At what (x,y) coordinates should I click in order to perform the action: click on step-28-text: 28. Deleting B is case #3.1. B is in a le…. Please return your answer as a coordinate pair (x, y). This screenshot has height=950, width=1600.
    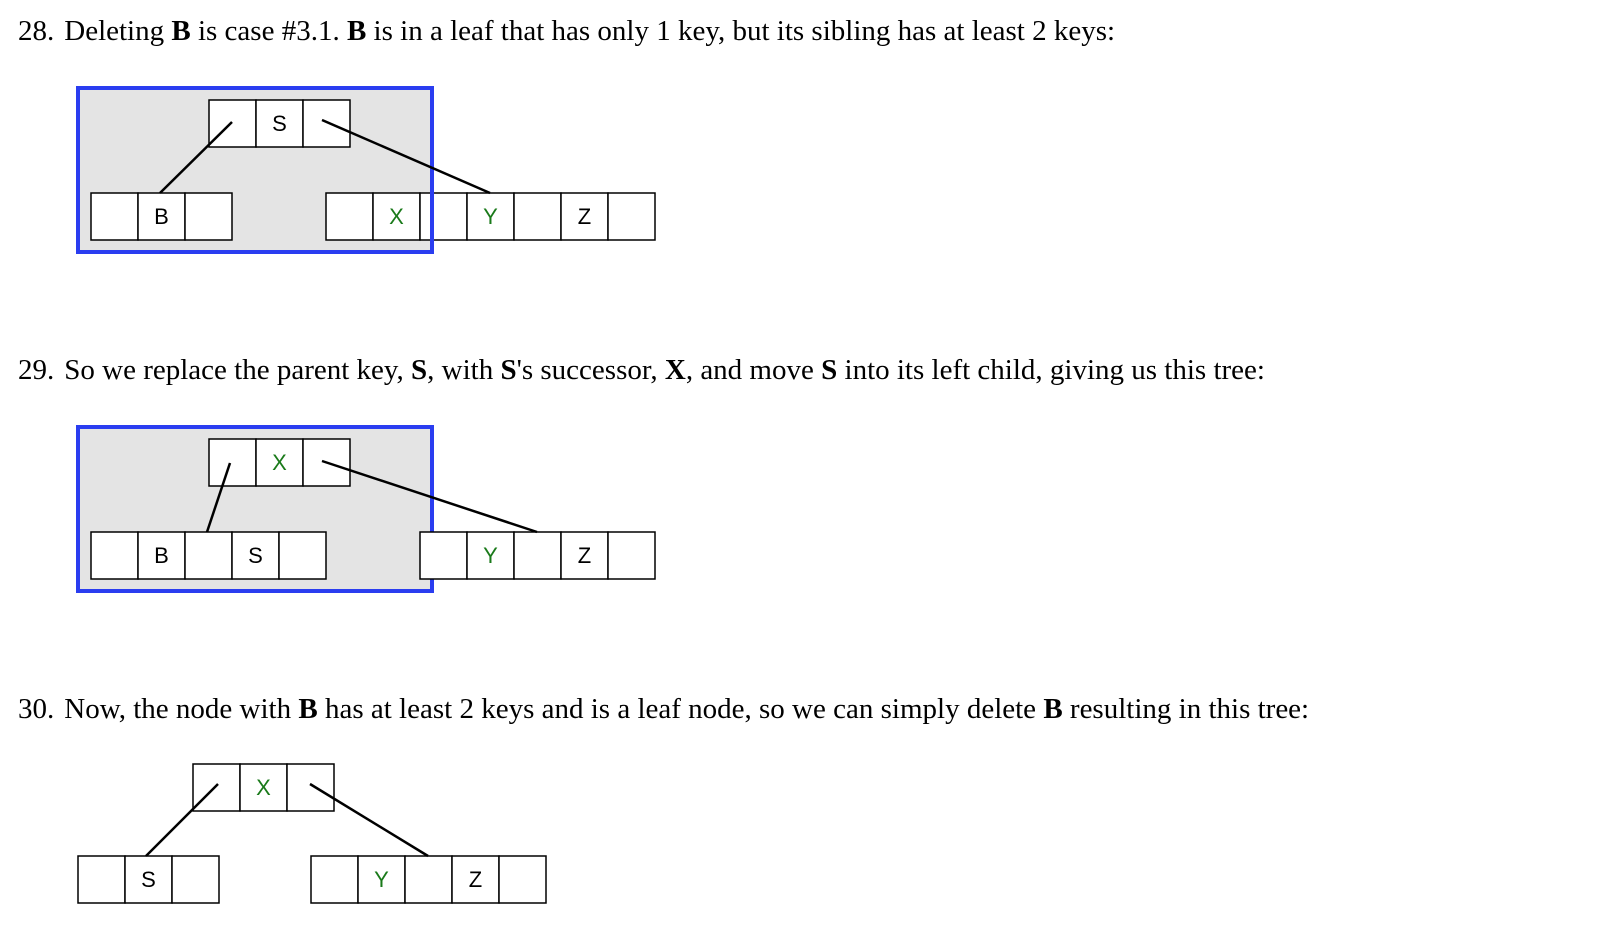
    Looking at the image, I should click on (567, 31).